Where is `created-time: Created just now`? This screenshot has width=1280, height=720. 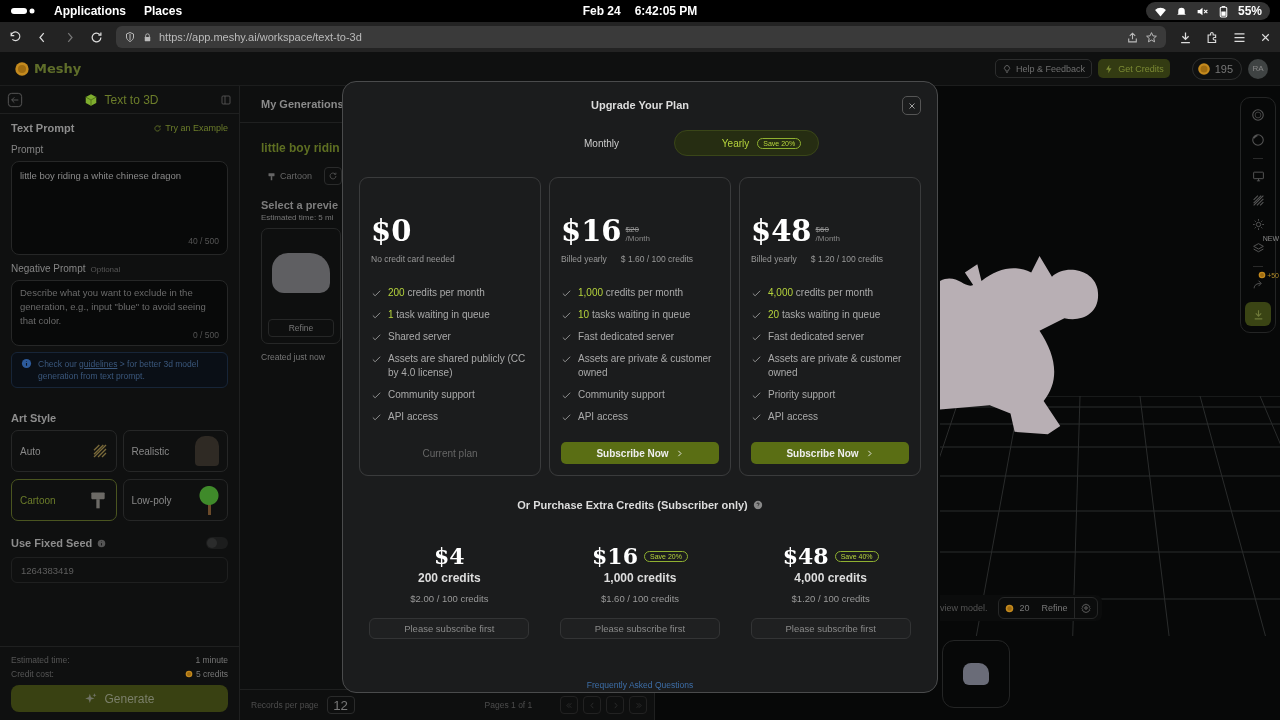 created-time: Created just now is located at coordinates (293, 357).